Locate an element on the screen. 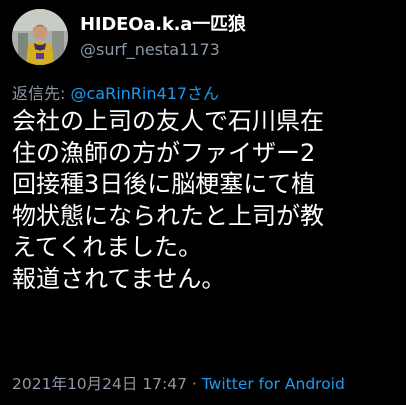 This screenshot has height=405, width=406. tweet-meta: 2021年10月24日 17:47 · Twitter for Android is located at coordinates (178, 383).